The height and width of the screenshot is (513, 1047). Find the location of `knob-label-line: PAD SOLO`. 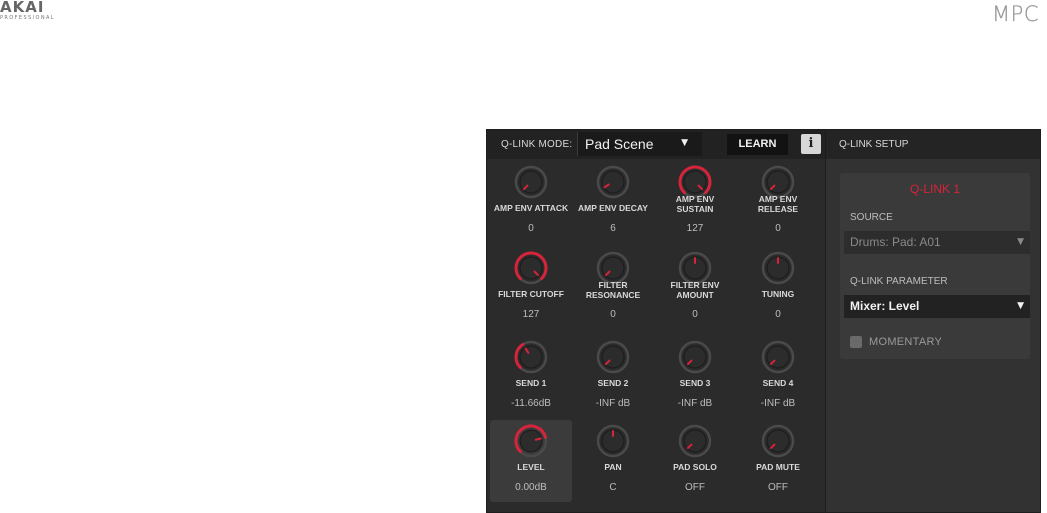

knob-label-line: PAD SOLO is located at coordinates (695, 467).